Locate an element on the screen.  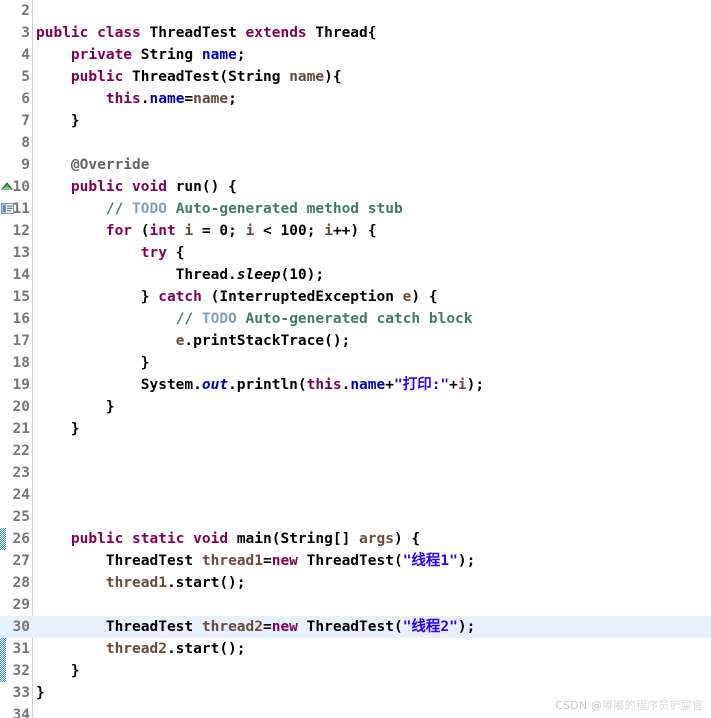
code-line: 25 is located at coordinates (355, 517).